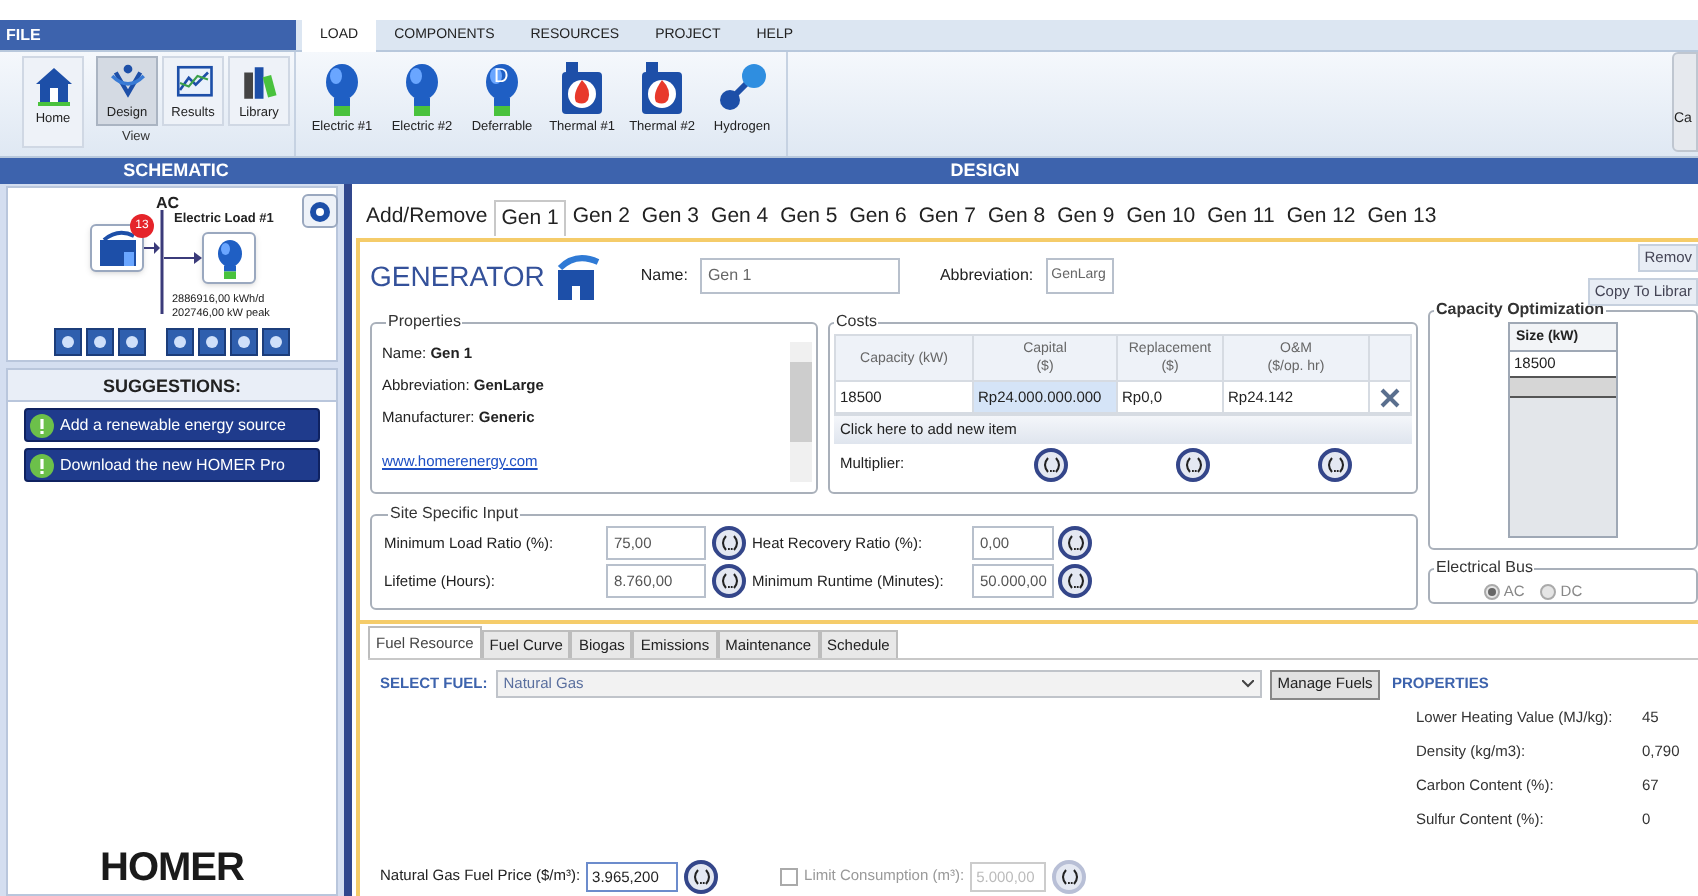  What do you see at coordinates (427, 218) in the screenshot?
I see `component-tab: Add/Remove` at bounding box center [427, 218].